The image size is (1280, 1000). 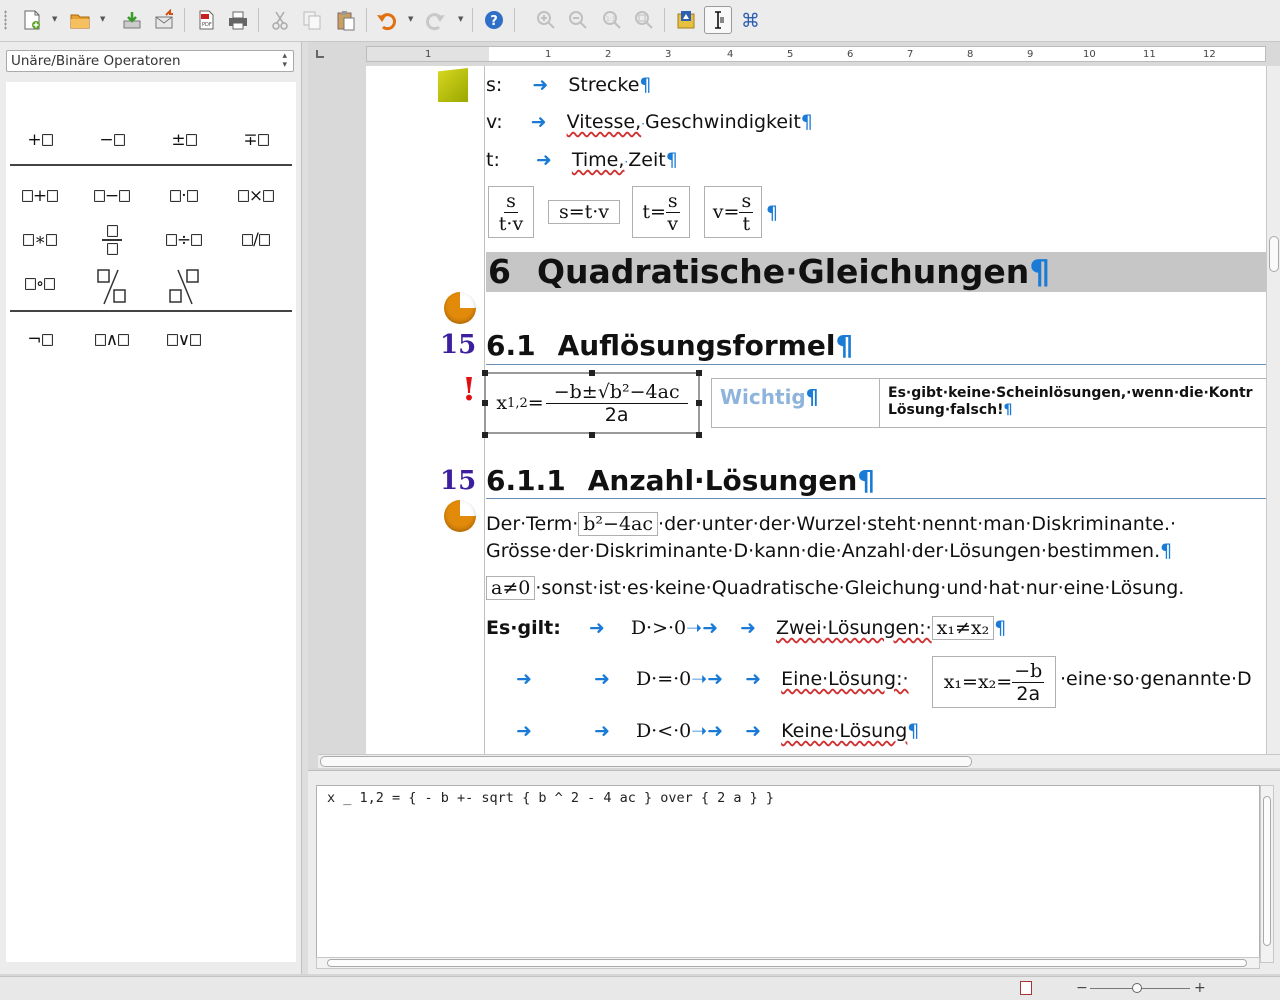 I want to click on op-divide: ÷, so click(x=184, y=240).